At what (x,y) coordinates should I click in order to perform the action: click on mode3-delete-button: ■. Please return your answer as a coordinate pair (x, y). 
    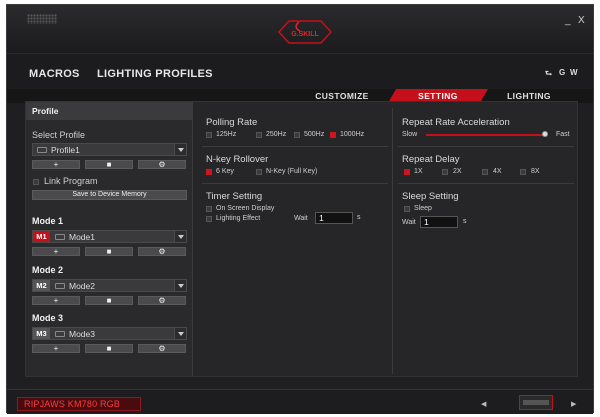
    Looking at the image, I should click on (109, 348).